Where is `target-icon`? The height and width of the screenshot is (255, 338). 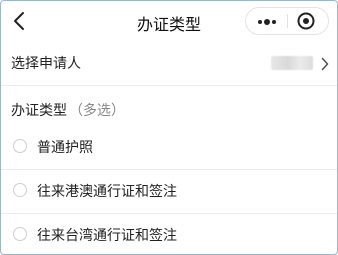 target-icon is located at coordinates (306, 21).